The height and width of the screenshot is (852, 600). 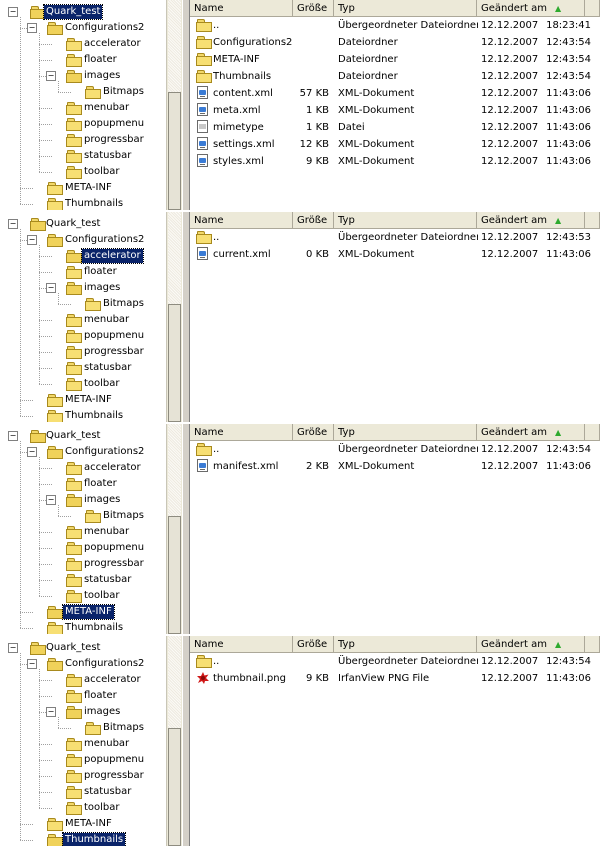 What do you see at coordinates (253, 161) in the screenshot?
I see `file-name: styles.xml` at bounding box center [253, 161].